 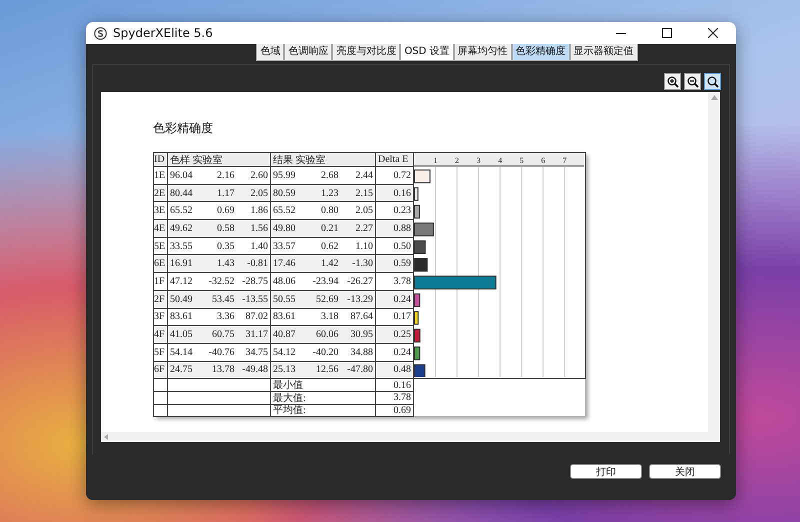 What do you see at coordinates (329, 264) in the screenshot?
I see `lab-value: 1.42` at bounding box center [329, 264].